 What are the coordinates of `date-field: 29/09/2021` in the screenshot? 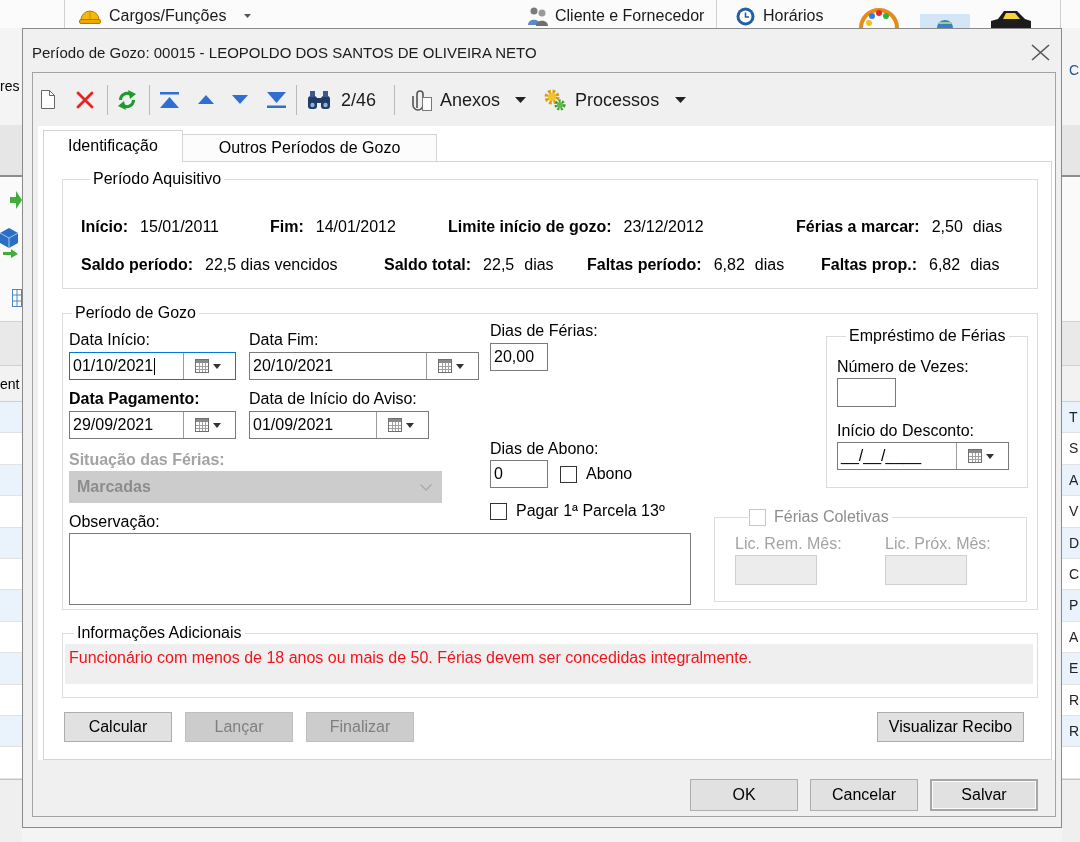 It's located at (152, 425).